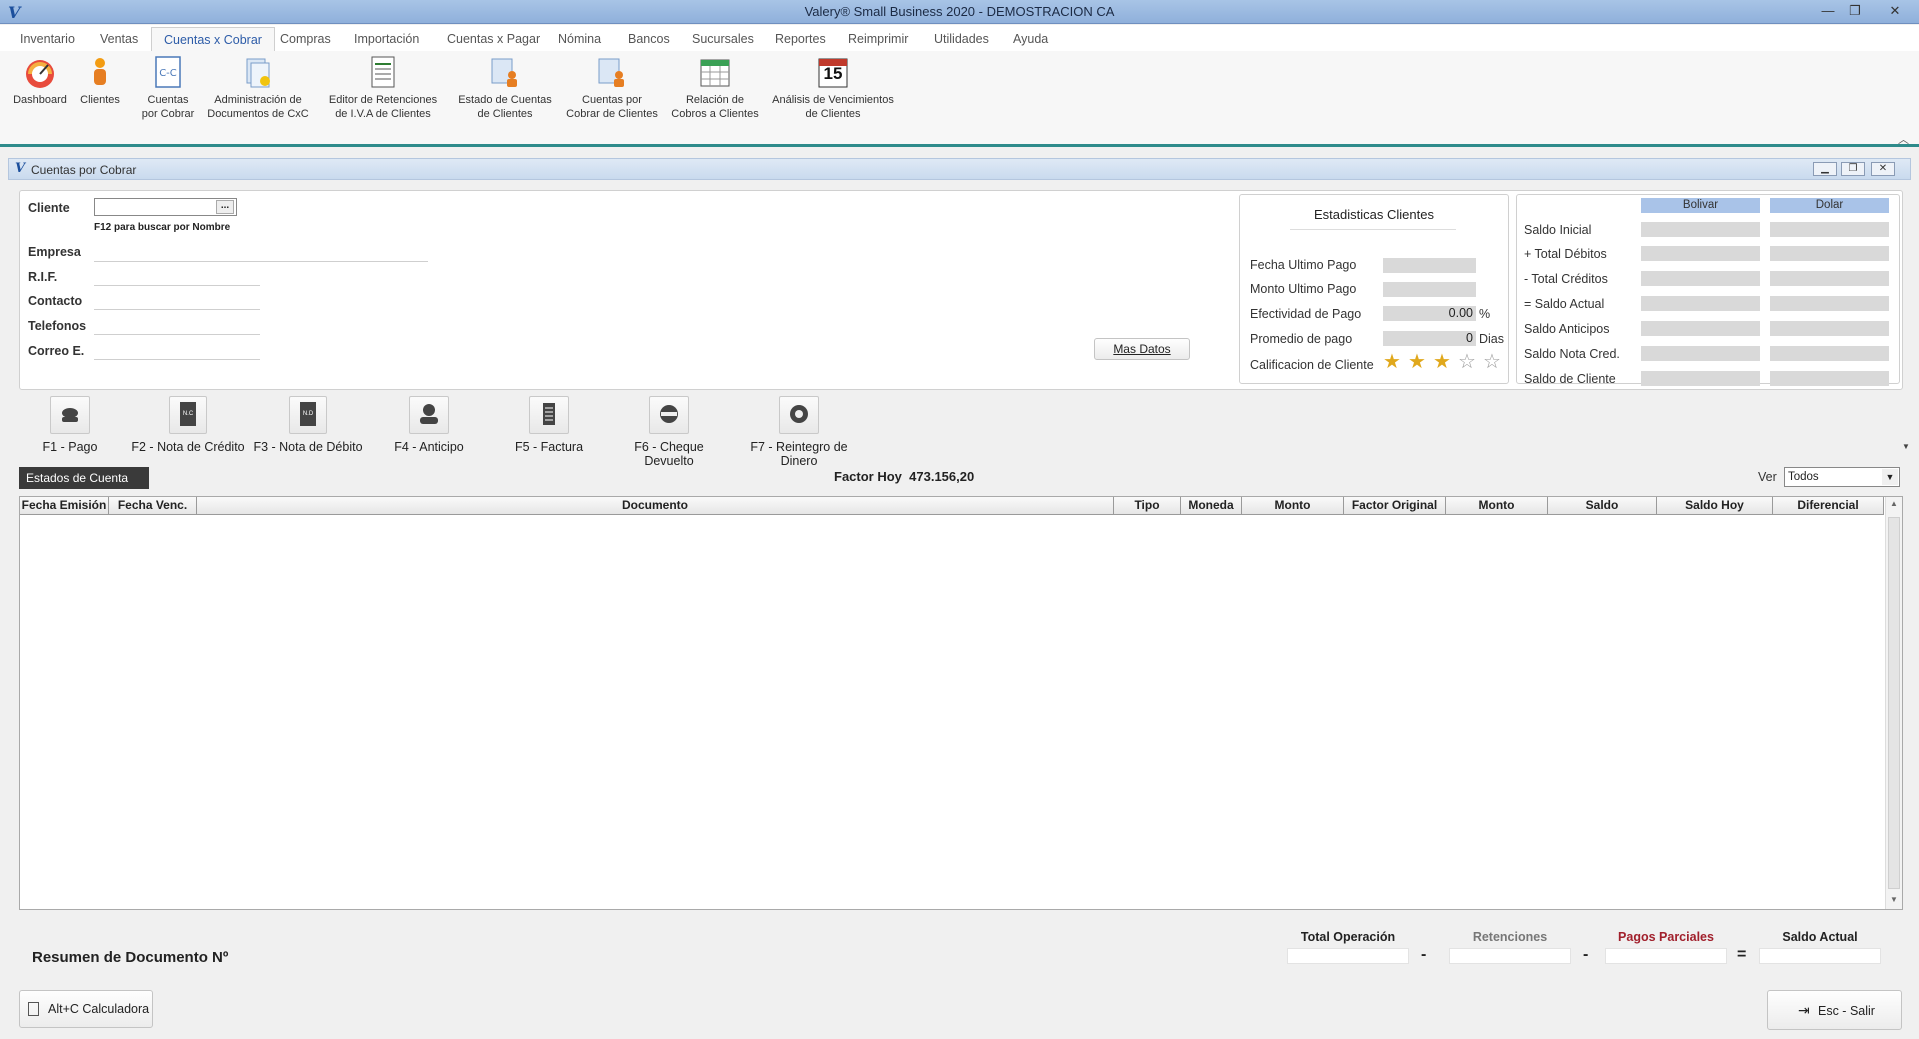 This screenshot has width=1919, height=1039. What do you see at coordinates (1895, 10) in the screenshot?
I see `close-icon: ✕` at bounding box center [1895, 10].